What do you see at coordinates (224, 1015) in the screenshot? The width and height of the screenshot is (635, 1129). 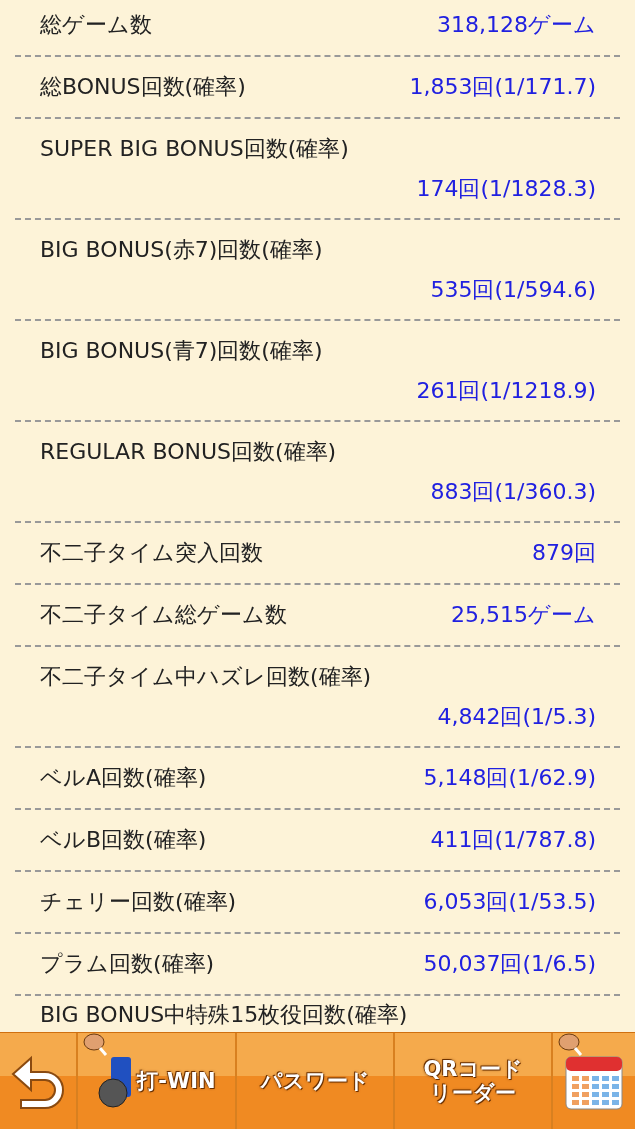 I see `stat-label: BIG BONUS中特殊15枚役回数(確率)` at bounding box center [224, 1015].